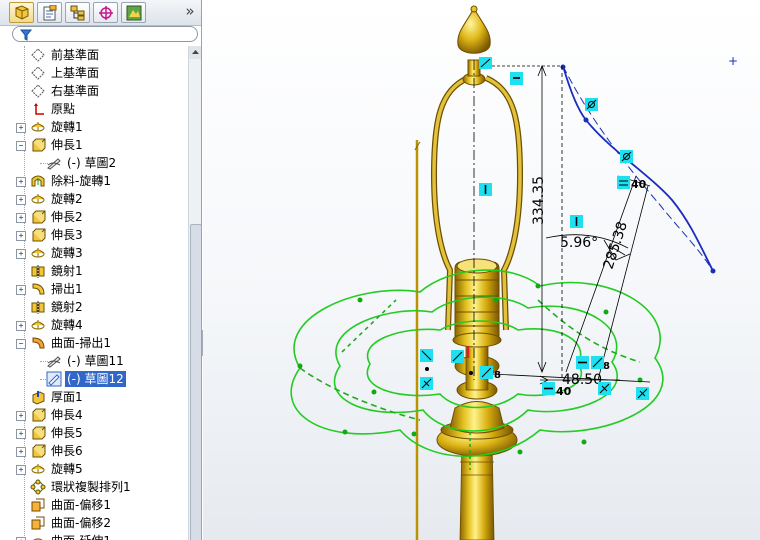 The width and height of the screenshot is (760, 540). I want to click on dim-xpert-tab, so click(105, 12).